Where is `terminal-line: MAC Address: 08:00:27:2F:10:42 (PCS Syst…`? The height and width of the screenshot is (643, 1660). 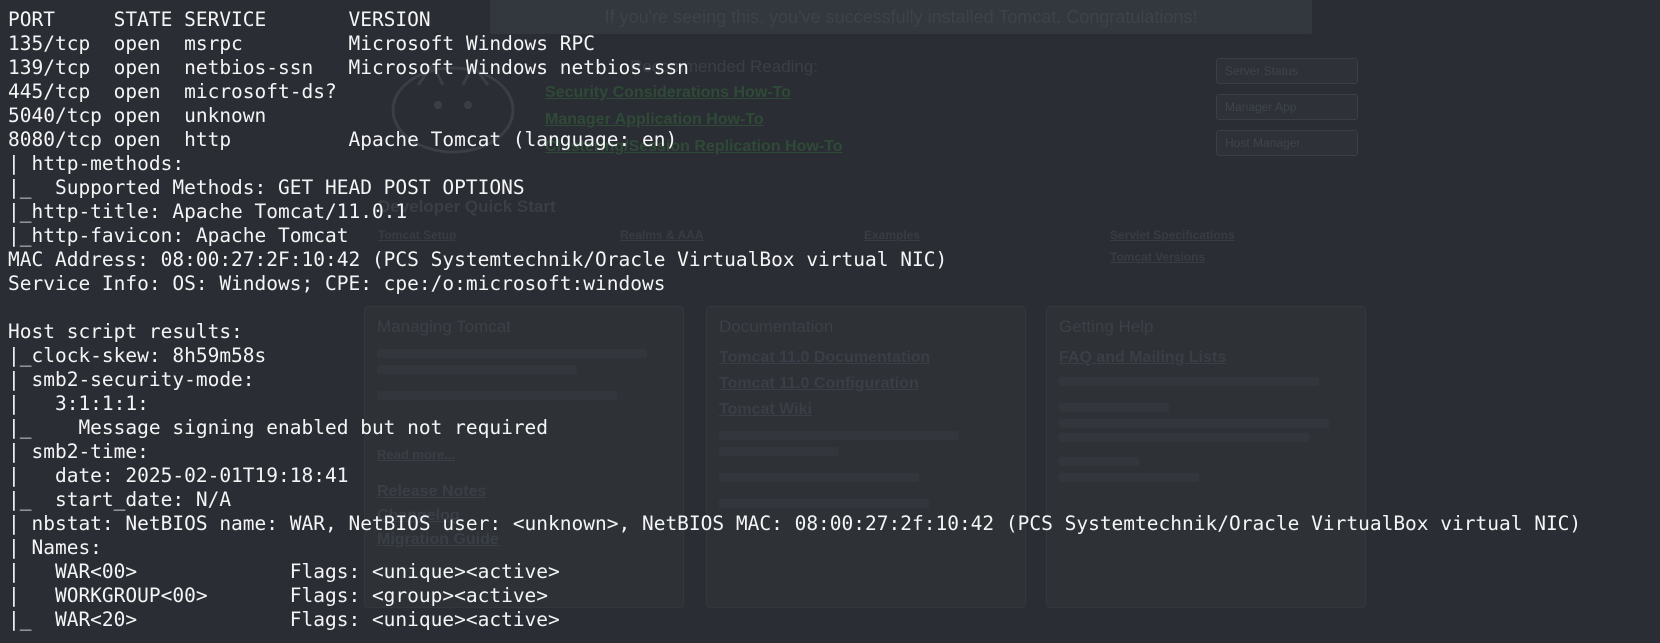
terminal-line: MAC Address: 08:00:27:2F:10:42 (PCS Syst… is located at coordinates (478, 259).